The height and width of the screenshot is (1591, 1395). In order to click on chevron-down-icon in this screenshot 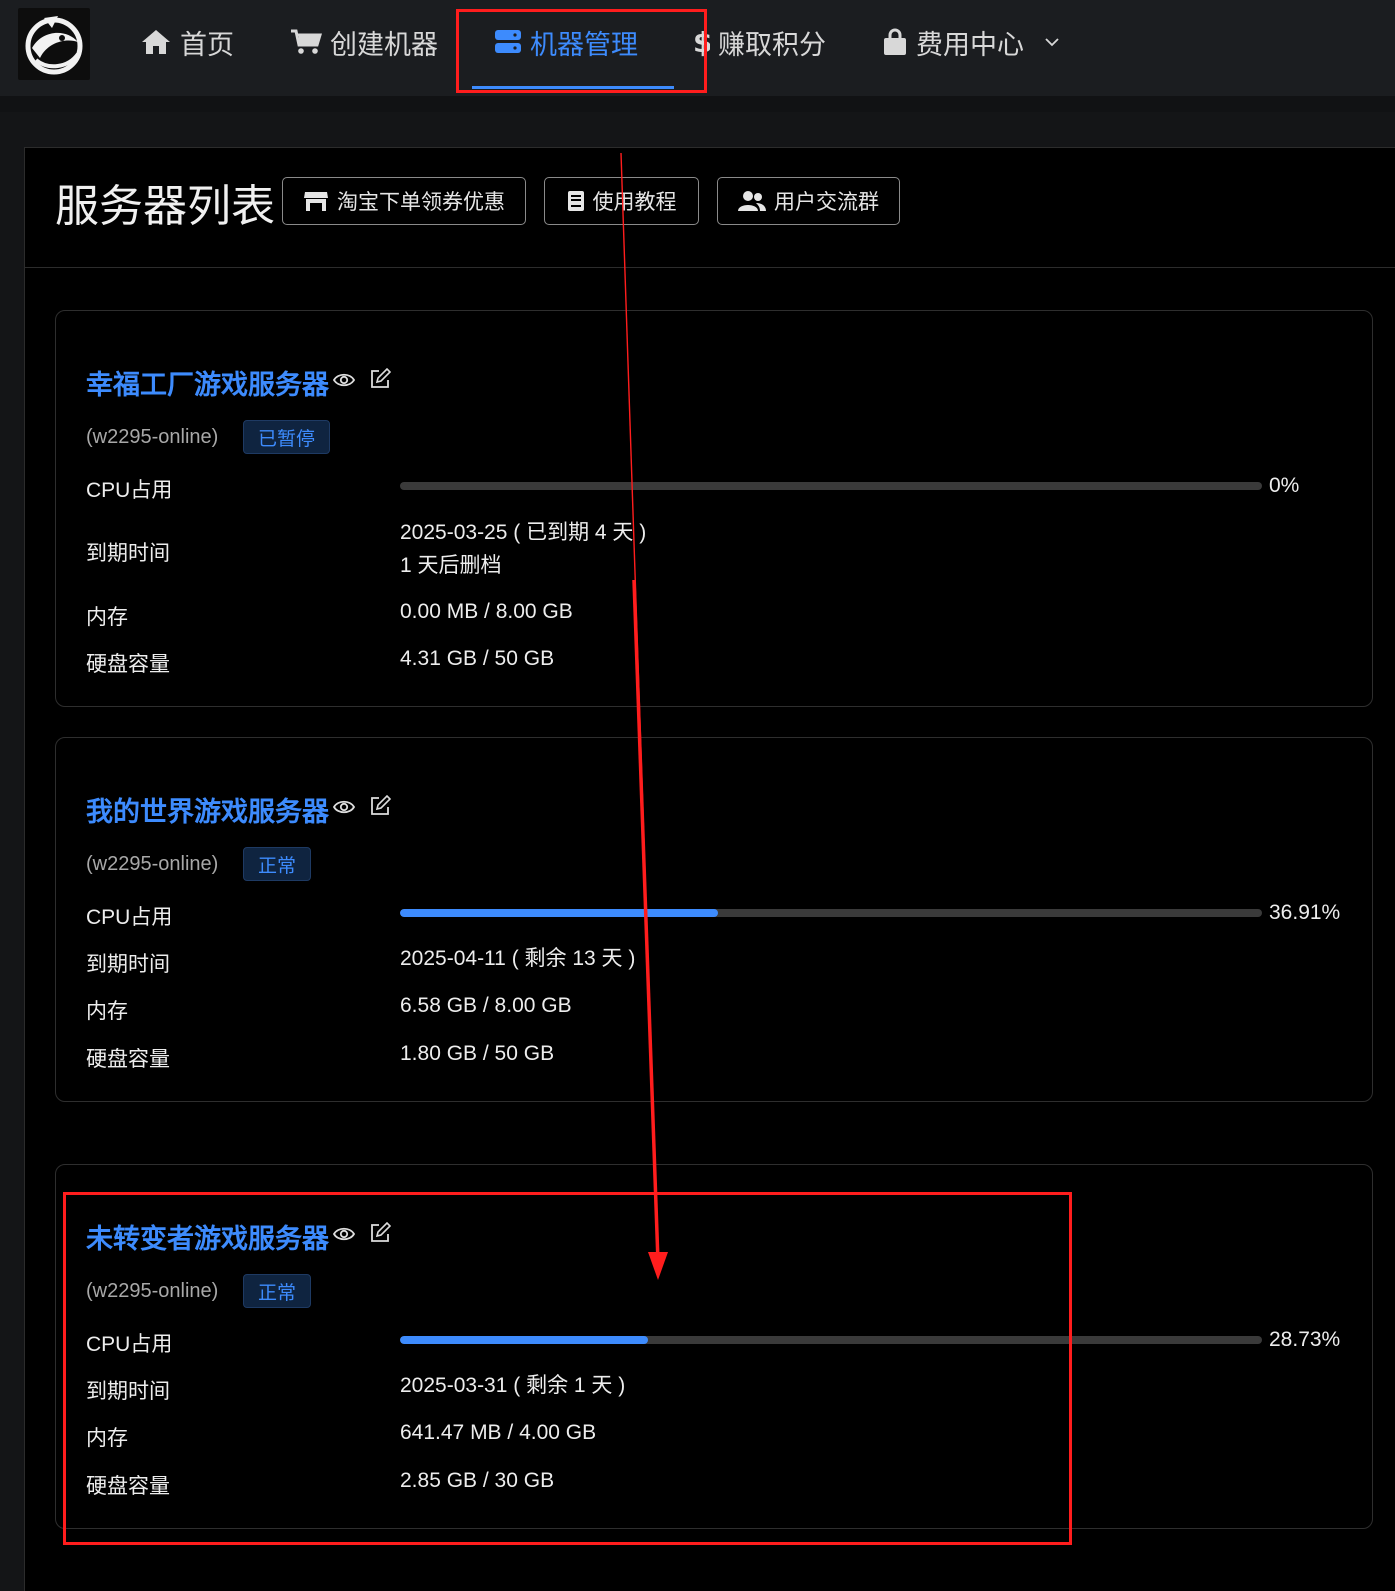, I will do `click(1052, 42)`.